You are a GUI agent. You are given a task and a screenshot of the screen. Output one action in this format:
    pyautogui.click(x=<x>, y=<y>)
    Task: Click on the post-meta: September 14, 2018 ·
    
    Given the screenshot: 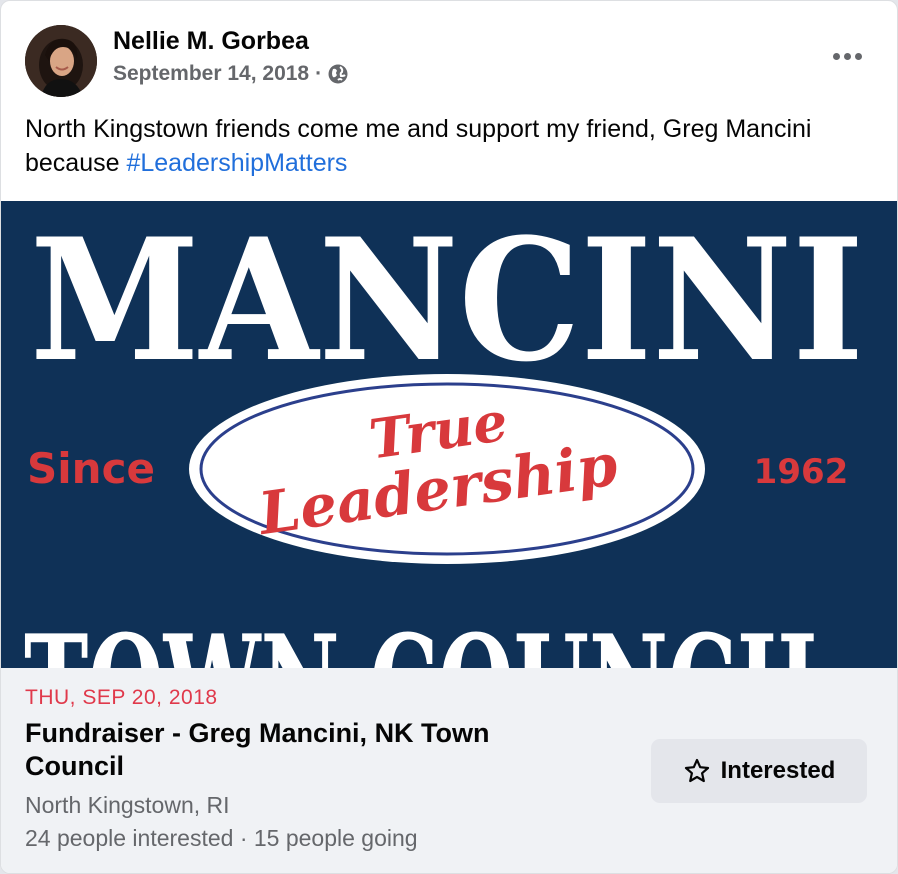 What is the action you would take?
    pyautogui.click(x=231, y=74)
    